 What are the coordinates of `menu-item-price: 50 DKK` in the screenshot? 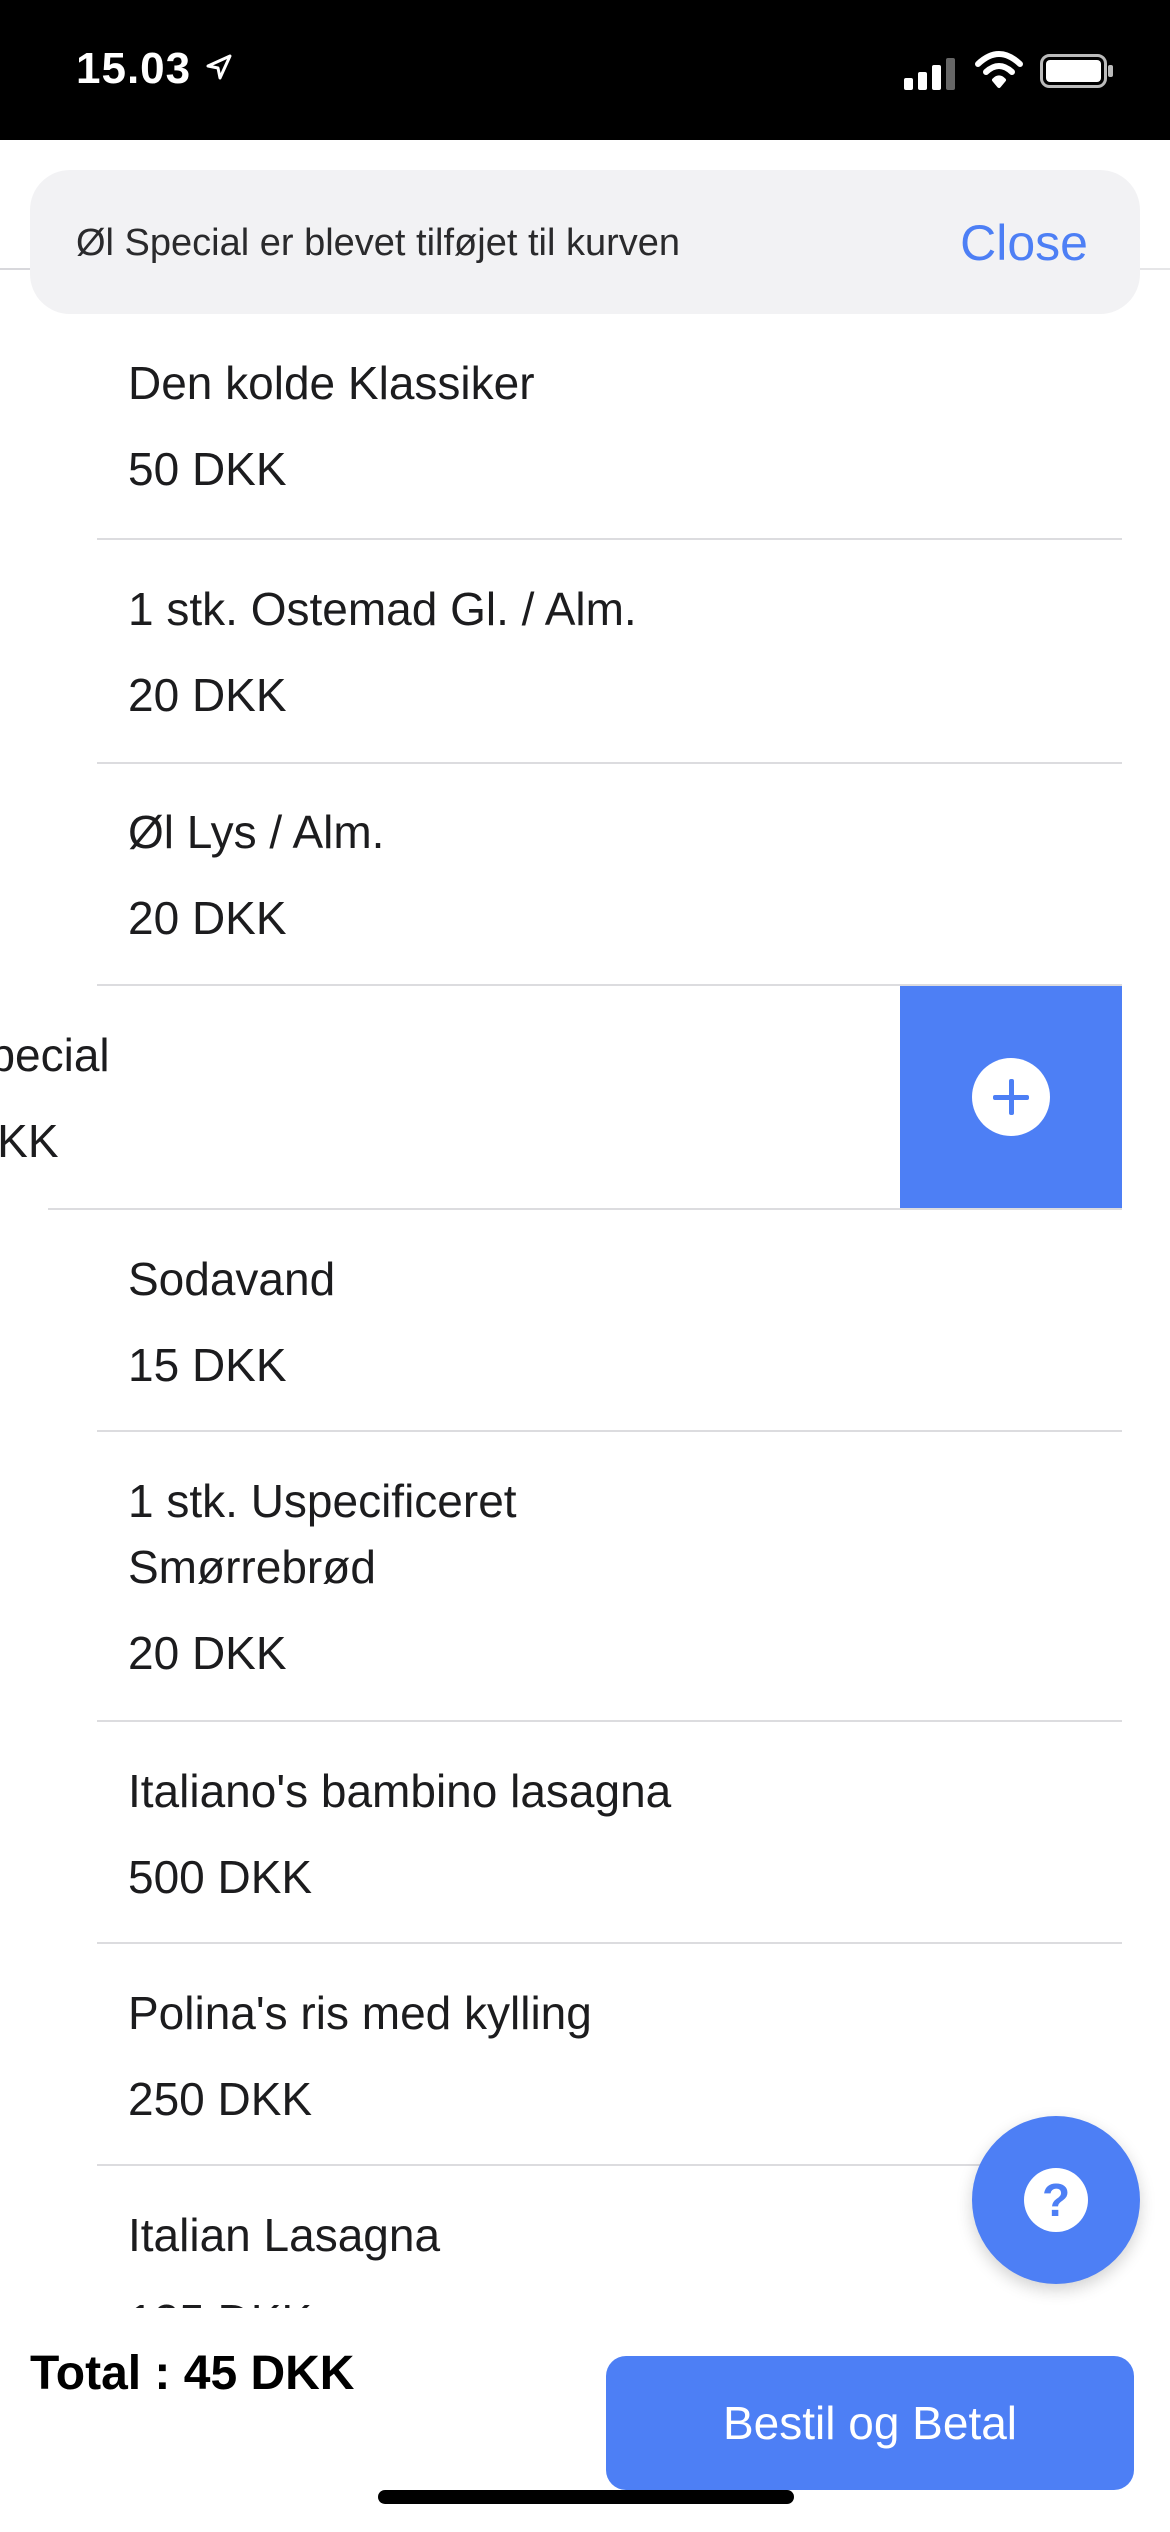 It's located at (207, 469).